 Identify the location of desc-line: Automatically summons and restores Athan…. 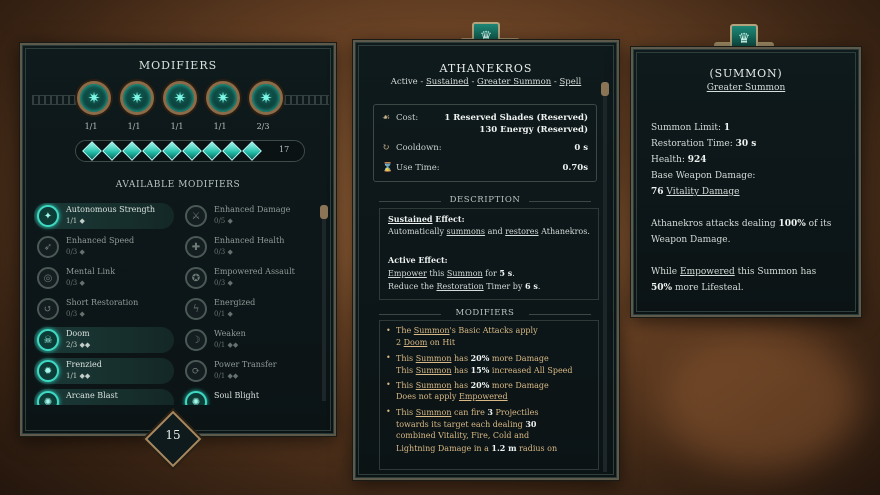
(489, 231).